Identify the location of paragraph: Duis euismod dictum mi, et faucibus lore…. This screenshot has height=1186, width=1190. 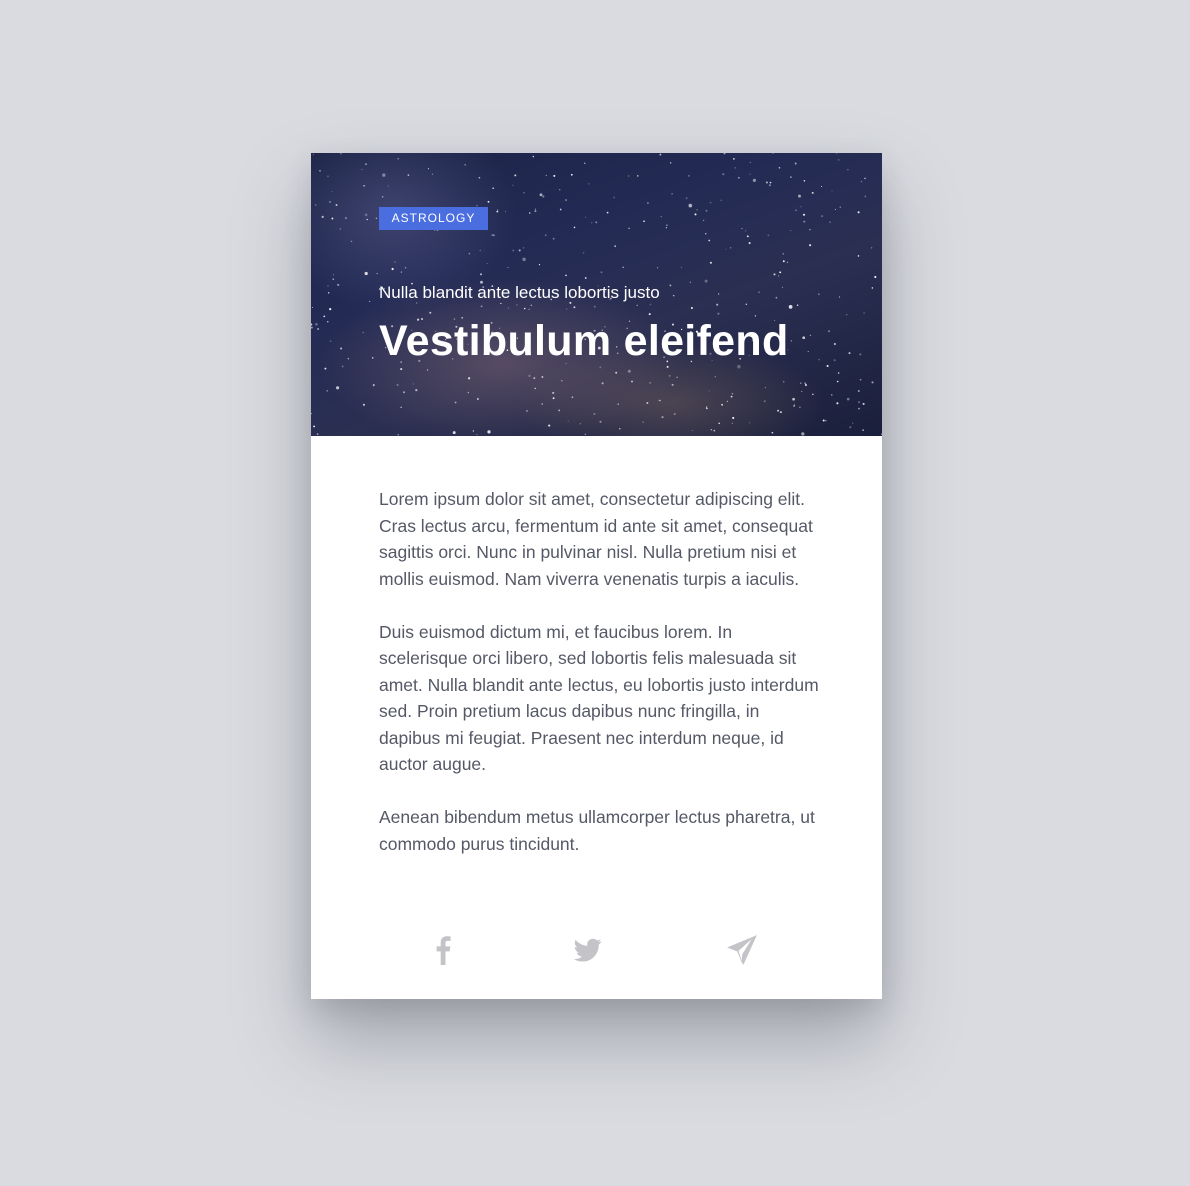
(599, 698).